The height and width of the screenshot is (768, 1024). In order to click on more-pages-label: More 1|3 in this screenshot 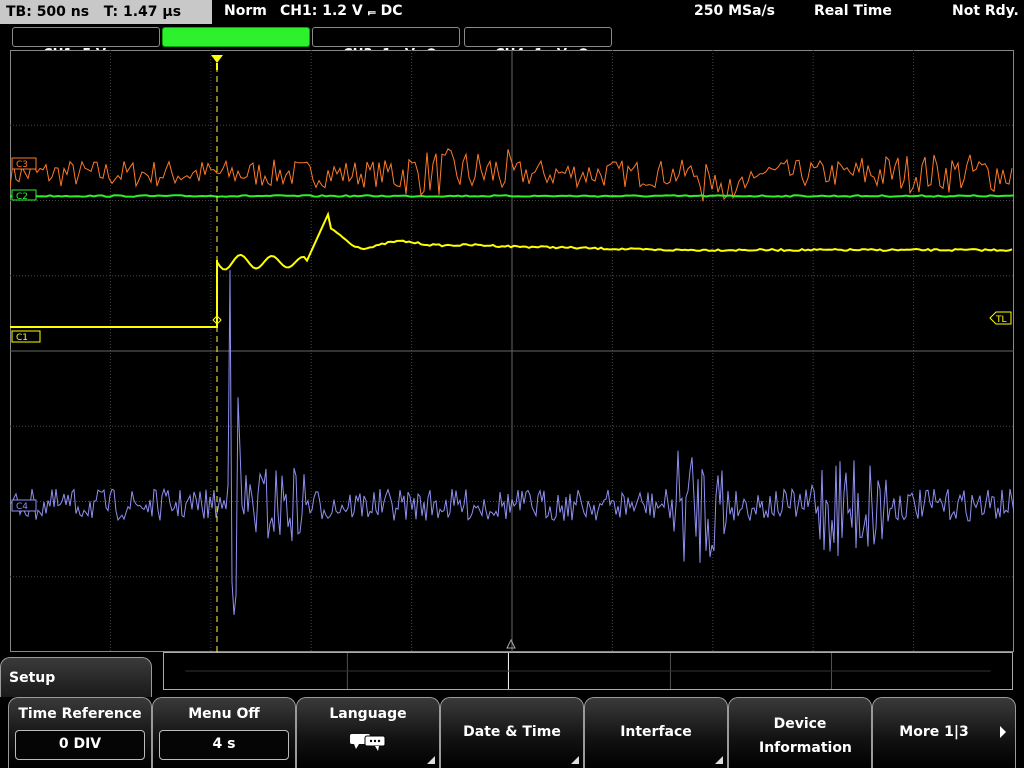, I will do `click(934, 732)`.